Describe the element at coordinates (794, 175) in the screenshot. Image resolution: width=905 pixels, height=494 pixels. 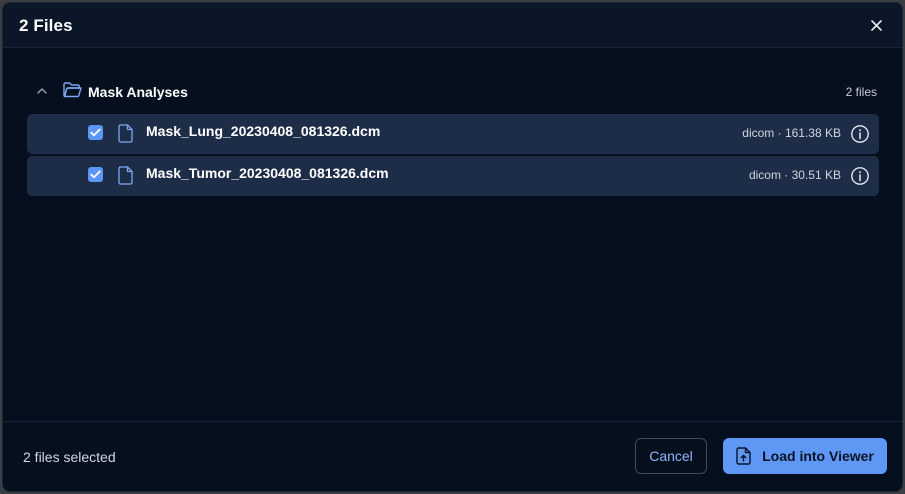
I see `file-meta: dicom · 30.51 KB` at that location.